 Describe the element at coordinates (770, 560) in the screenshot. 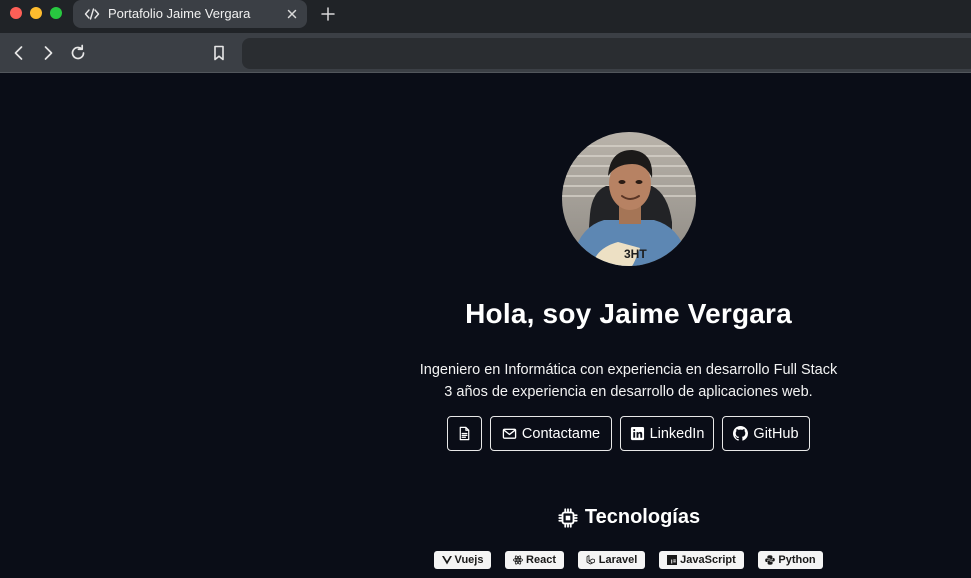

I see `python-icon` at that location.